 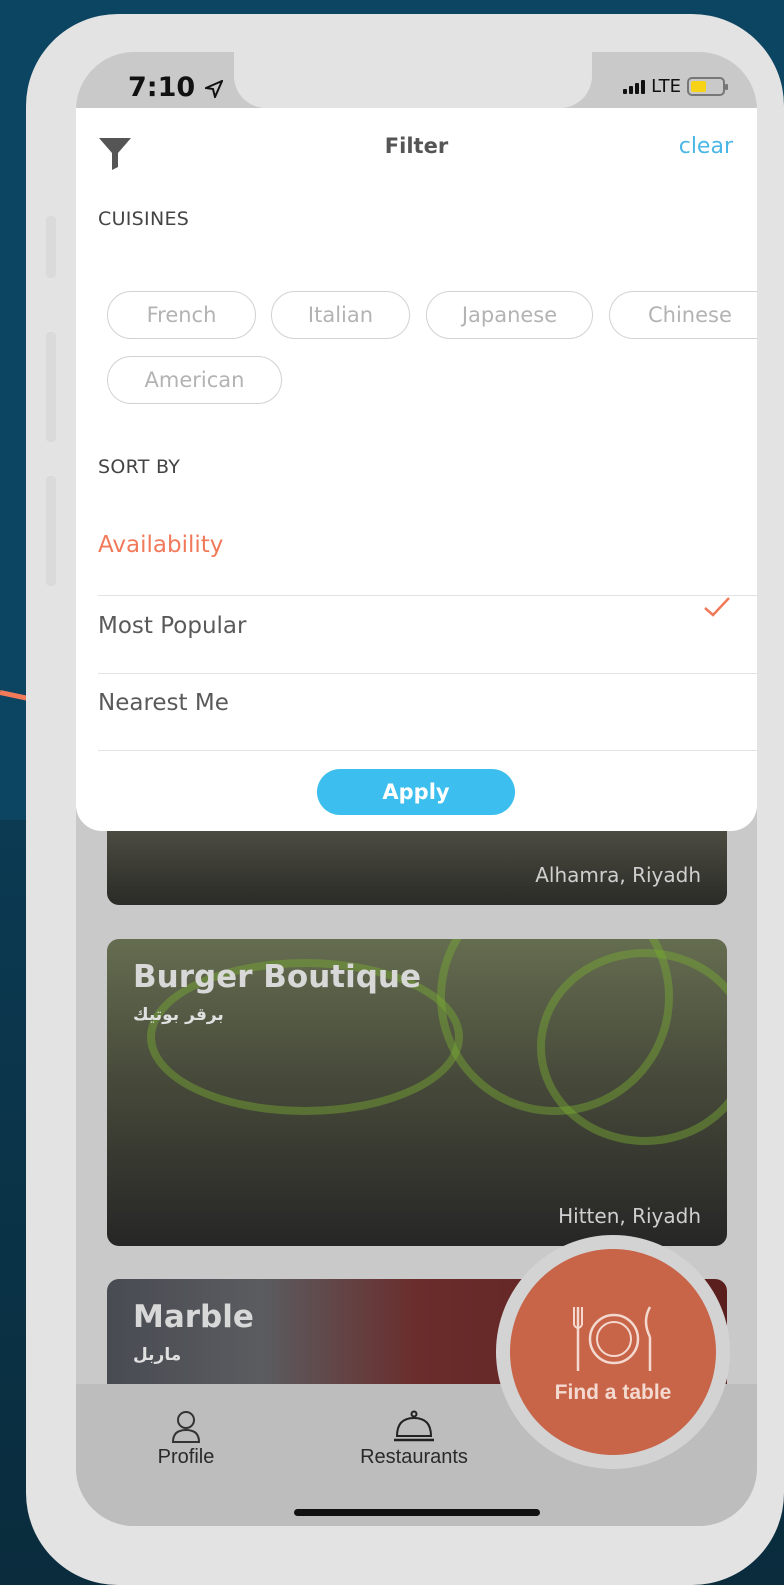 I want to click on sort-option-nearest-me: Nearest Me, so click(x=427, y=703).